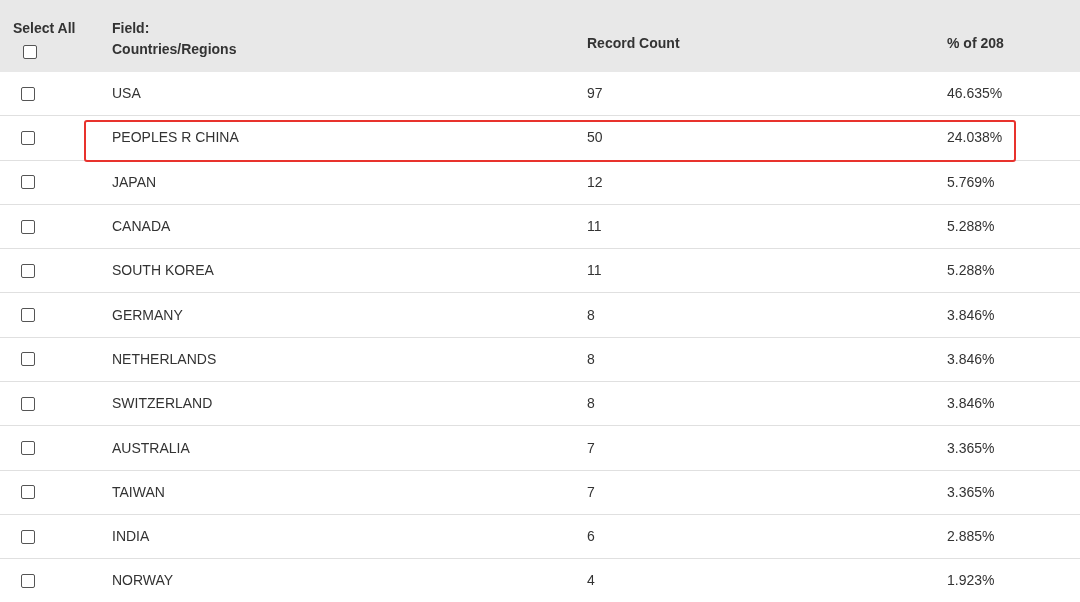  I want to click on table-cell-text: 4, so click(591, 581).